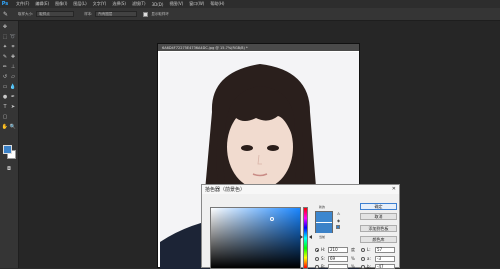 Image resolution: width=500 pixels, height=269 pixels. What do you see at coordinates (13, 67) in the screenshot?
I see `stamp-tool-icon: ⊥` at bounding box center [13, 67].